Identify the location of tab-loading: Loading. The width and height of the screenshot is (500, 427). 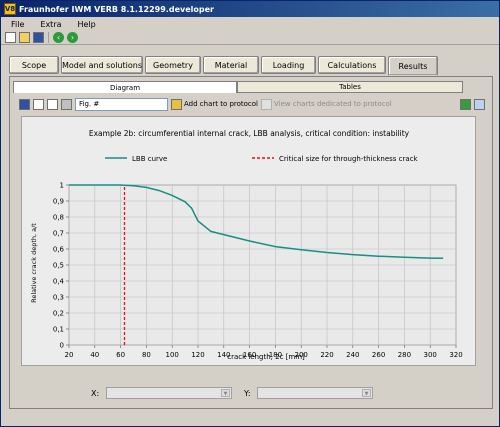
(288, 65).